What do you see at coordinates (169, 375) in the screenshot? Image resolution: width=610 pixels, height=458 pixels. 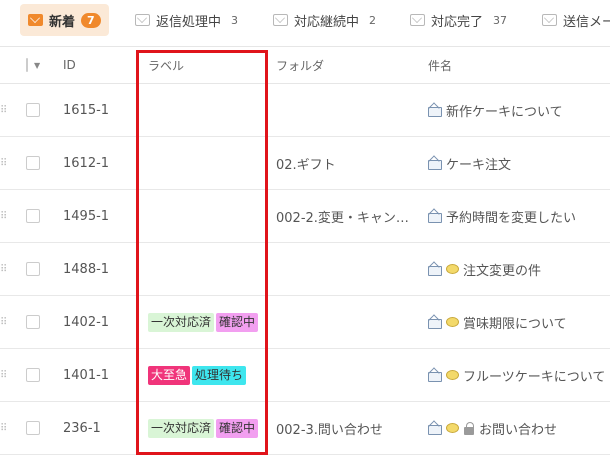 I see `label-tag: 大至急` at bounding box center [169, 375].